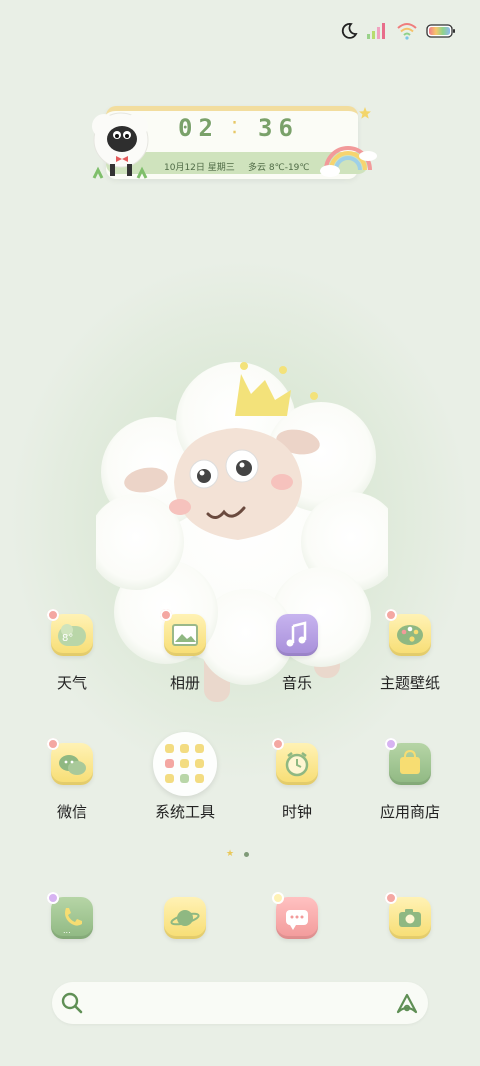  I want to click on weather-icon: 8°, so click(70, 632).